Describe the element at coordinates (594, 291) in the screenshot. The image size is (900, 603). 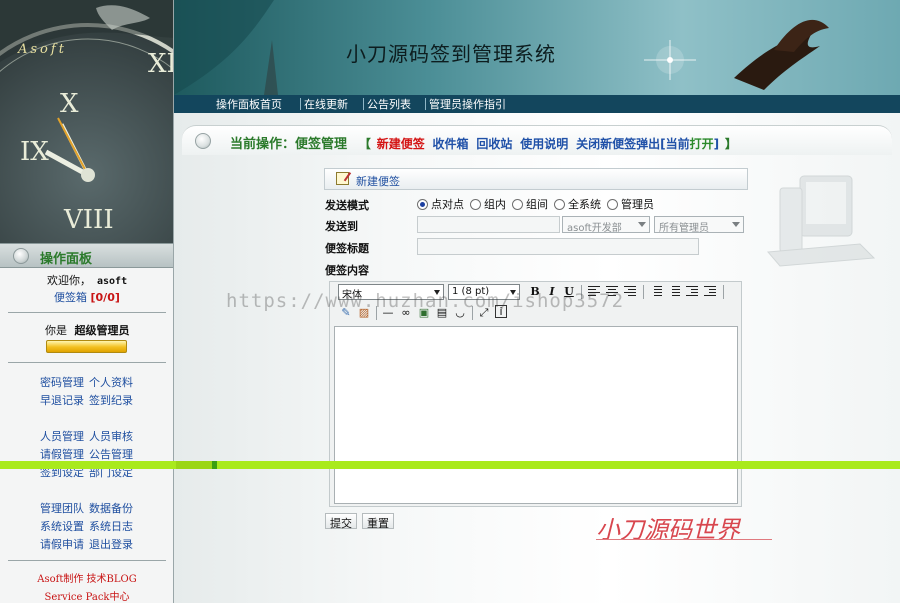
I see `align-left-icon` at that location.